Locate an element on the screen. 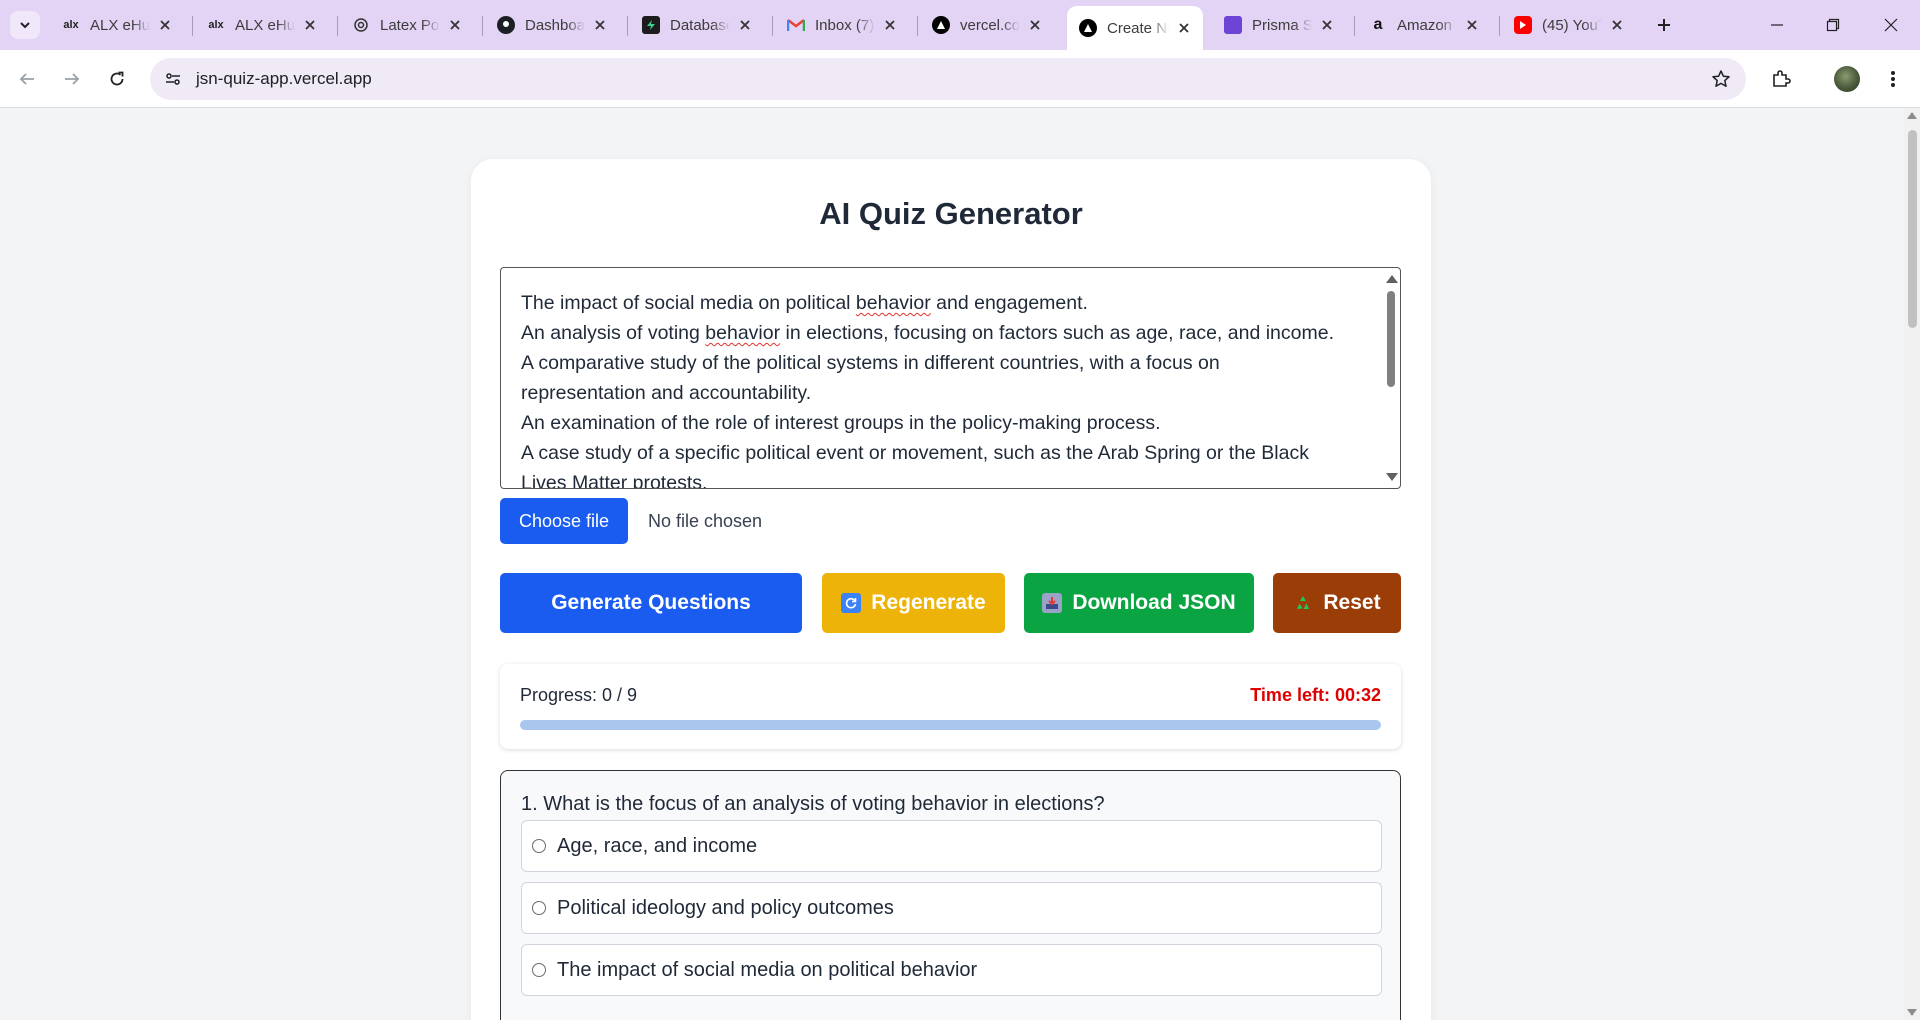 The height and width of the screenshot is (1020, 1920). answer-option: Political ideology and policy outcomes is located at coordinates (951, 908).